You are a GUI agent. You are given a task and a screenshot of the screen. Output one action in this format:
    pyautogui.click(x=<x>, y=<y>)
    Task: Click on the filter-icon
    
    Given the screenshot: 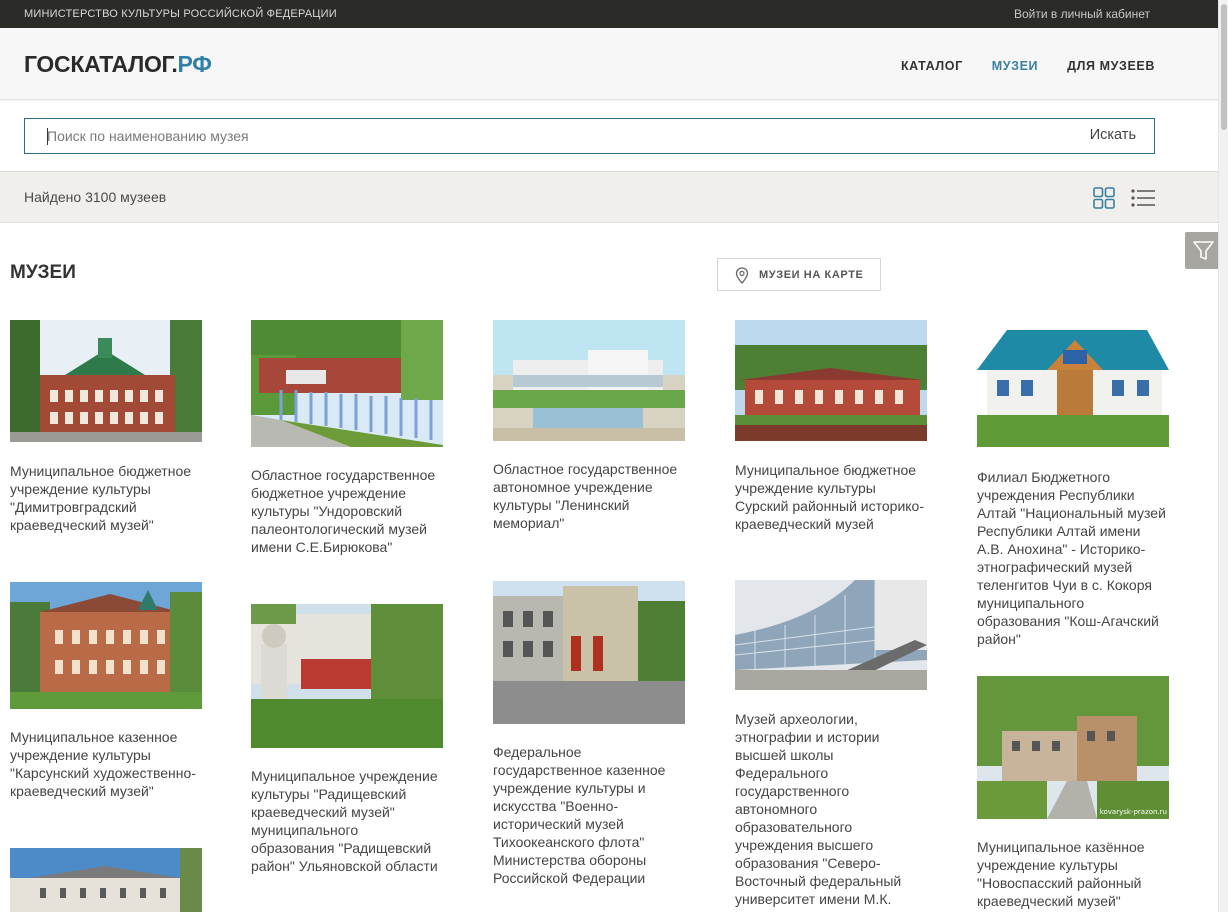 What is the action you would take?
    pyautogui.click(x=1203, y=250)
    